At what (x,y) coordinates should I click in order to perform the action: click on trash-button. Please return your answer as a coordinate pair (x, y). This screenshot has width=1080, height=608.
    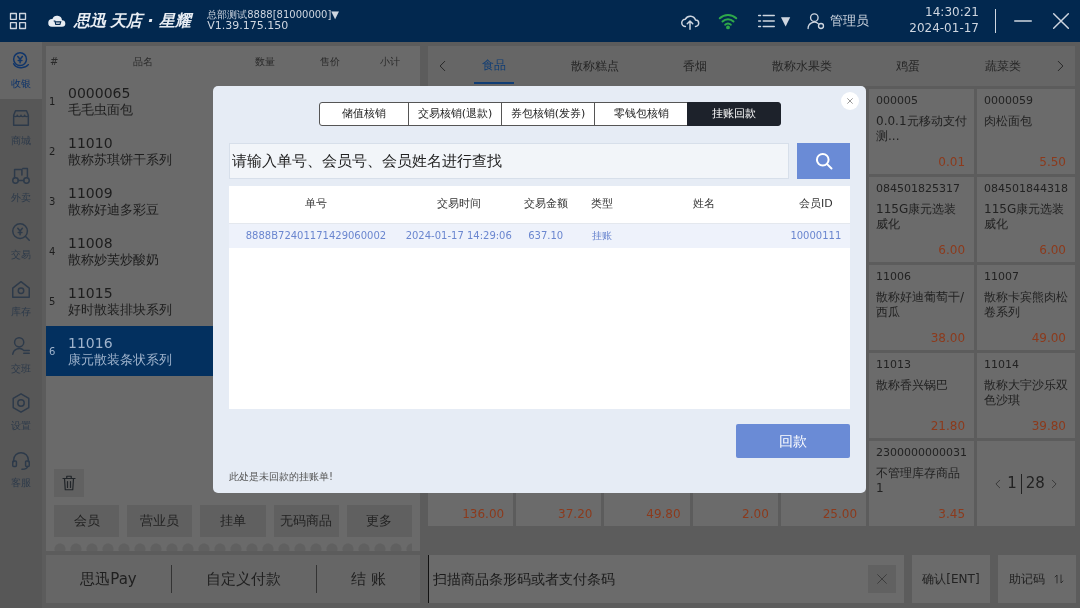
    Looking at the image, I should click on (69, 483).